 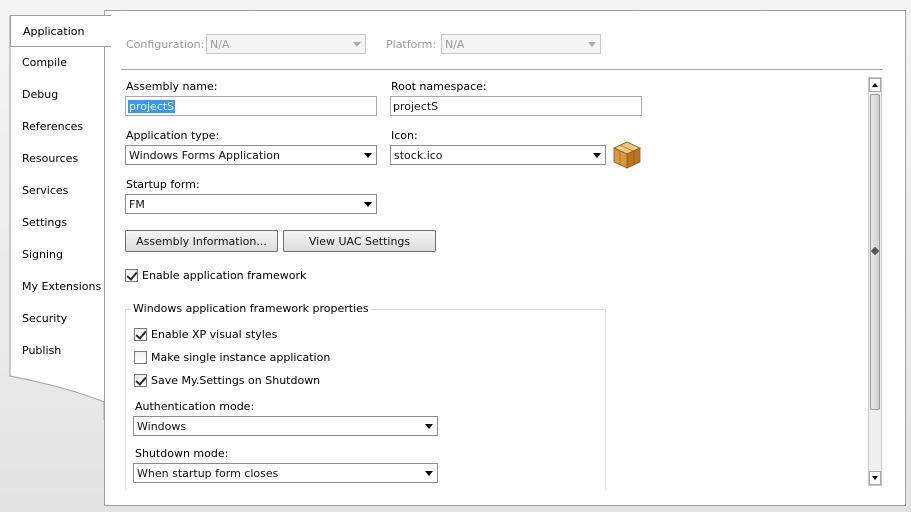 I want to click on shutdown-mode-select: When startup form closes, so click(x=285, y=473).